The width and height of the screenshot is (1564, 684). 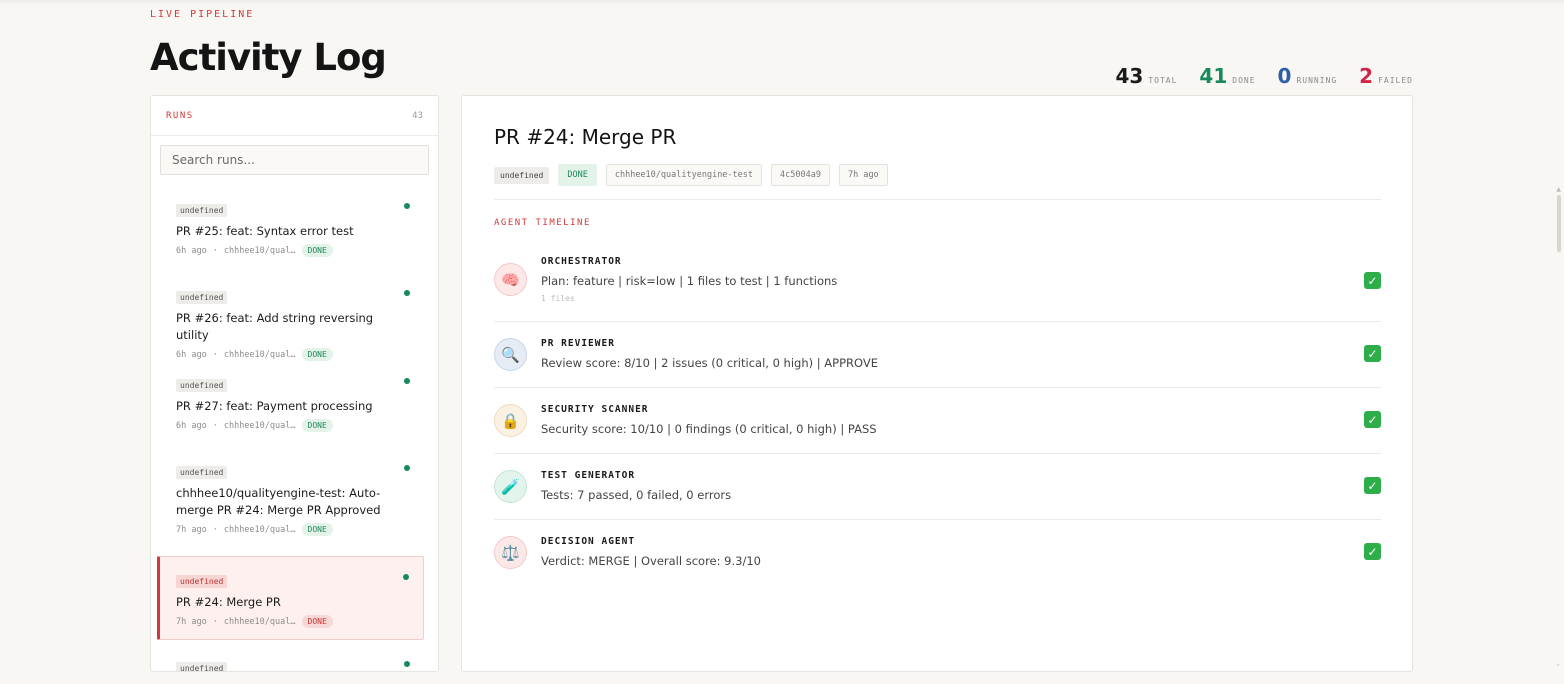 What do you see at coordinates (636, 495) in the screenshot?
I see `agent-summary: Tests: 7 passed, 0 failed, 0 errors` at bounding box center [636, 495].